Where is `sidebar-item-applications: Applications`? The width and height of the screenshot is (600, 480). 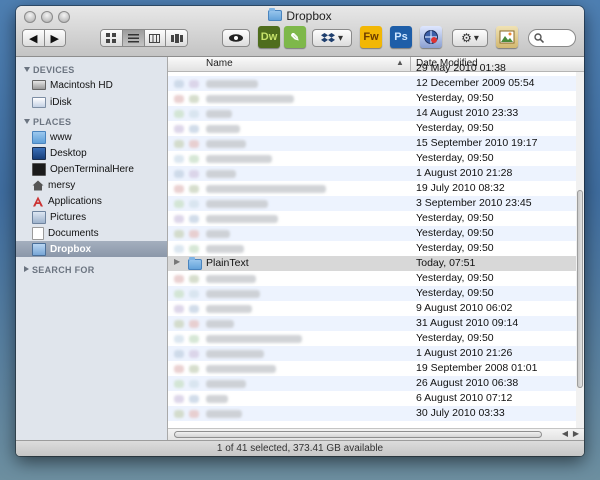
sidebar-item-applications: Applications is located at coordinates (91, 201).